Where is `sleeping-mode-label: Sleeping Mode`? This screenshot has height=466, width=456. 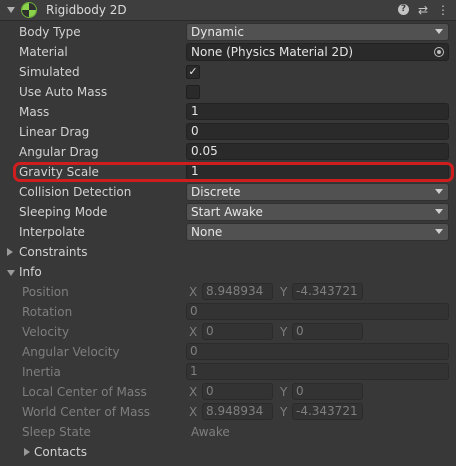
sleeping-mode-label: Sleeping Mode is located at coordinates (63, 212).